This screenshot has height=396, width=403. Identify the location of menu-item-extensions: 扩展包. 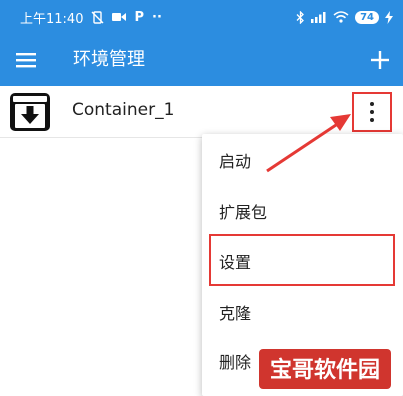
(302, 211).